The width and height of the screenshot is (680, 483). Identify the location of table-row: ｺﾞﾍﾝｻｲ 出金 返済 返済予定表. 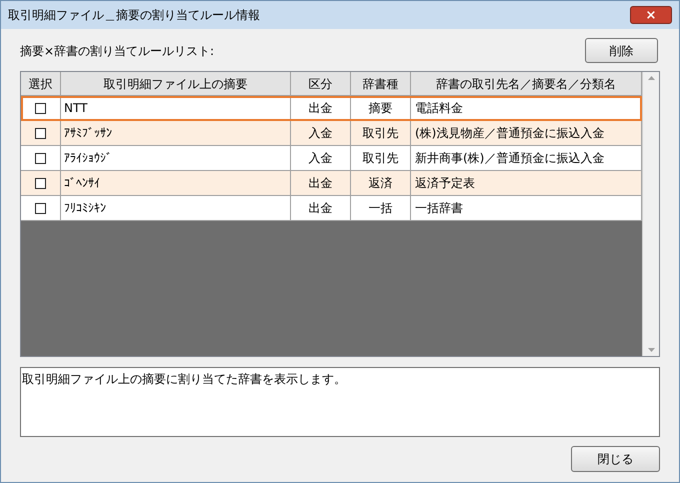
(331, 183).